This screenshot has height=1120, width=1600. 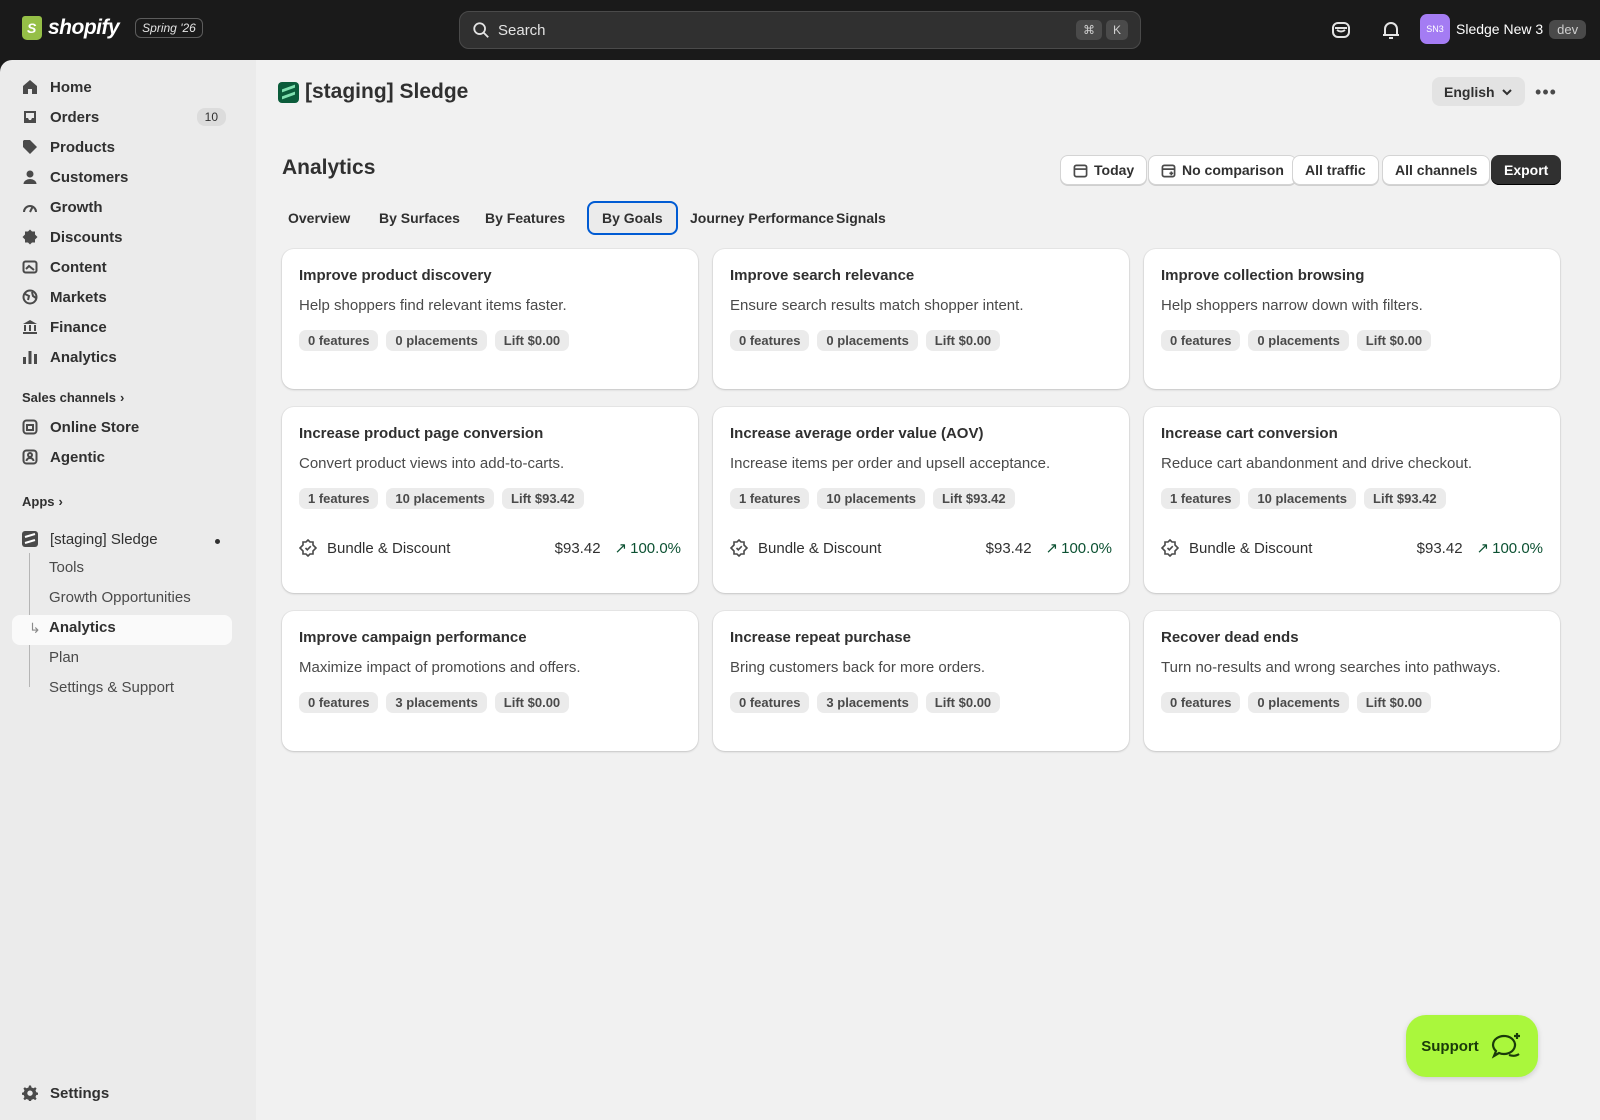 I want to click on badge-discount-icon, so click(x=308, y=548).